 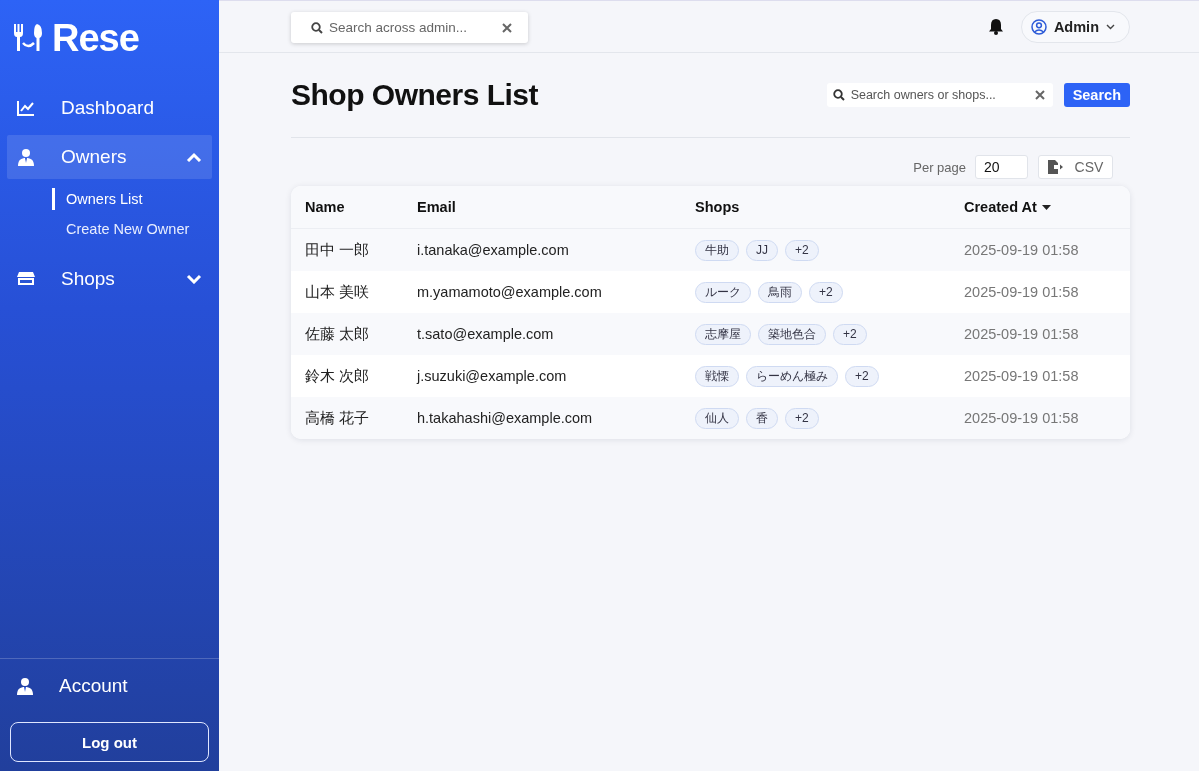 I want to click on shop-tag: 戦慄, so click(x=717, y=376).